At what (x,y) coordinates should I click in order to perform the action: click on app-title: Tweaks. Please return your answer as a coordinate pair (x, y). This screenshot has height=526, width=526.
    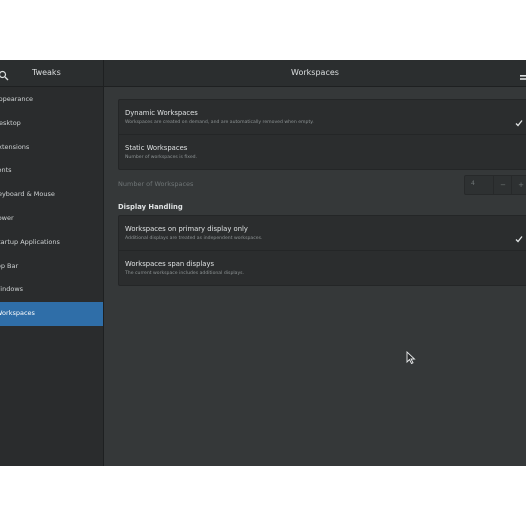
    Looking at the image, I should click on (46, 72).